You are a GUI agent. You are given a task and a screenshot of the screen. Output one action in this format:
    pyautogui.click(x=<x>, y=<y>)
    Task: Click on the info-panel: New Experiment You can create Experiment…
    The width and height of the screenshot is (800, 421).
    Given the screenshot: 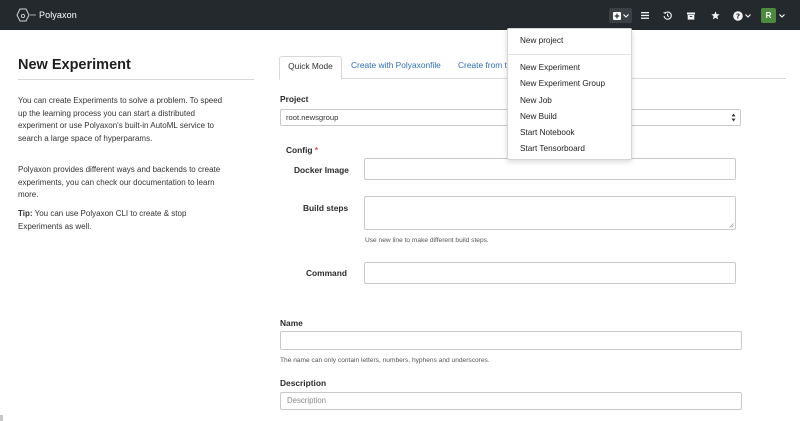 What is the action you would take?
    pyautogui.click(x=136, y=144)
    